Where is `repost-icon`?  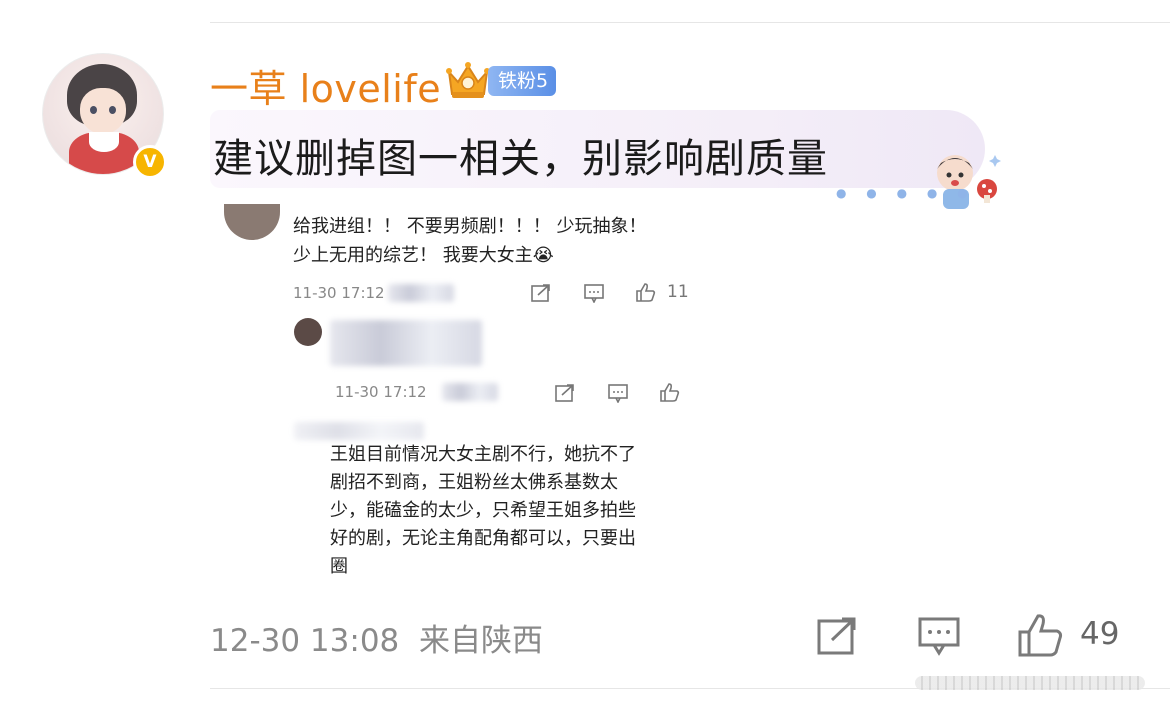
repost-icon is located at coordinates (837, 636).